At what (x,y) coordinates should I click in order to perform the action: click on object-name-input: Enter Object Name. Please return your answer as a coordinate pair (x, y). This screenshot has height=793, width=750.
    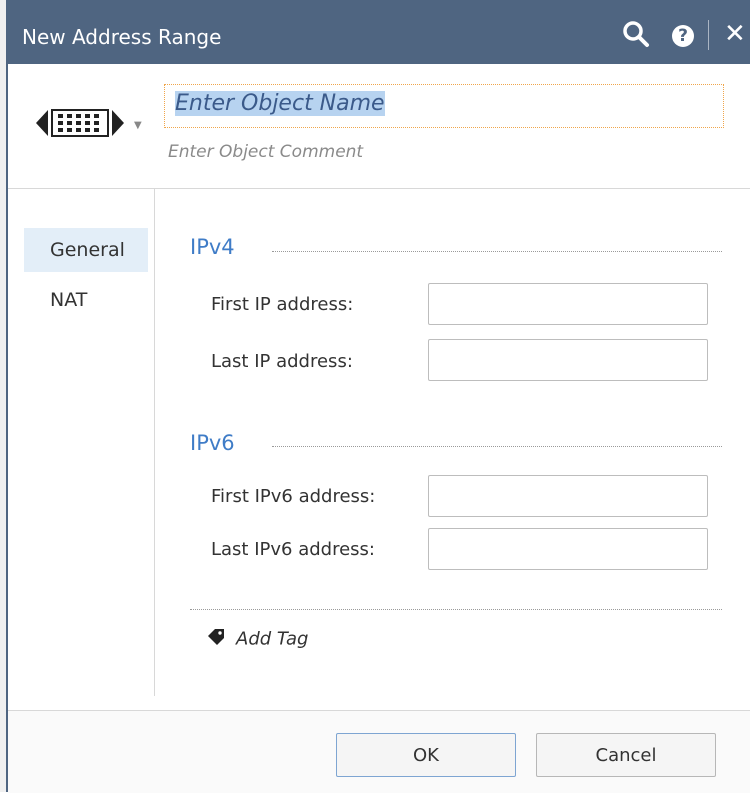
    Looking at the image, I should click on (444, 106).